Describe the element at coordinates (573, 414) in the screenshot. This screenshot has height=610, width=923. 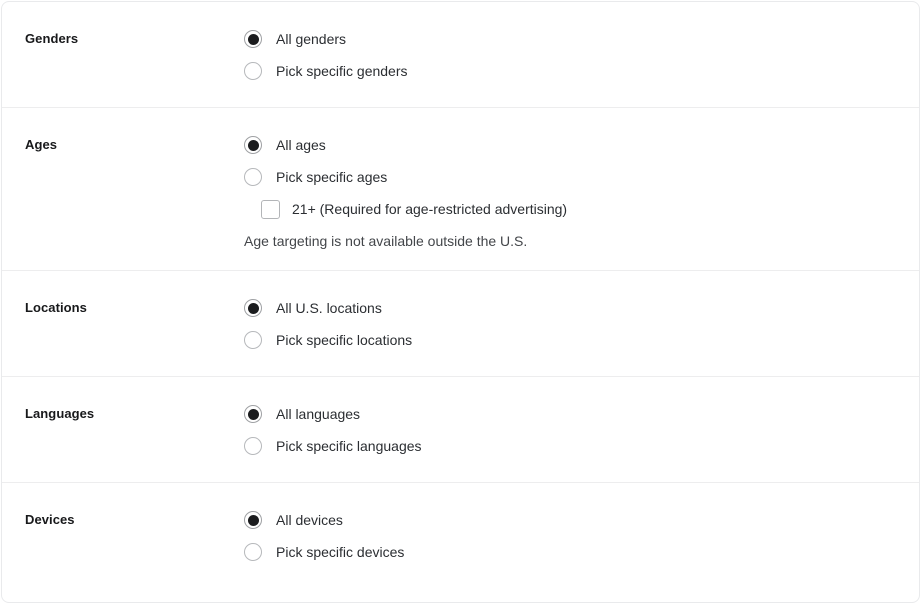
I see `radio-option-all-languages: All languages` at that location.